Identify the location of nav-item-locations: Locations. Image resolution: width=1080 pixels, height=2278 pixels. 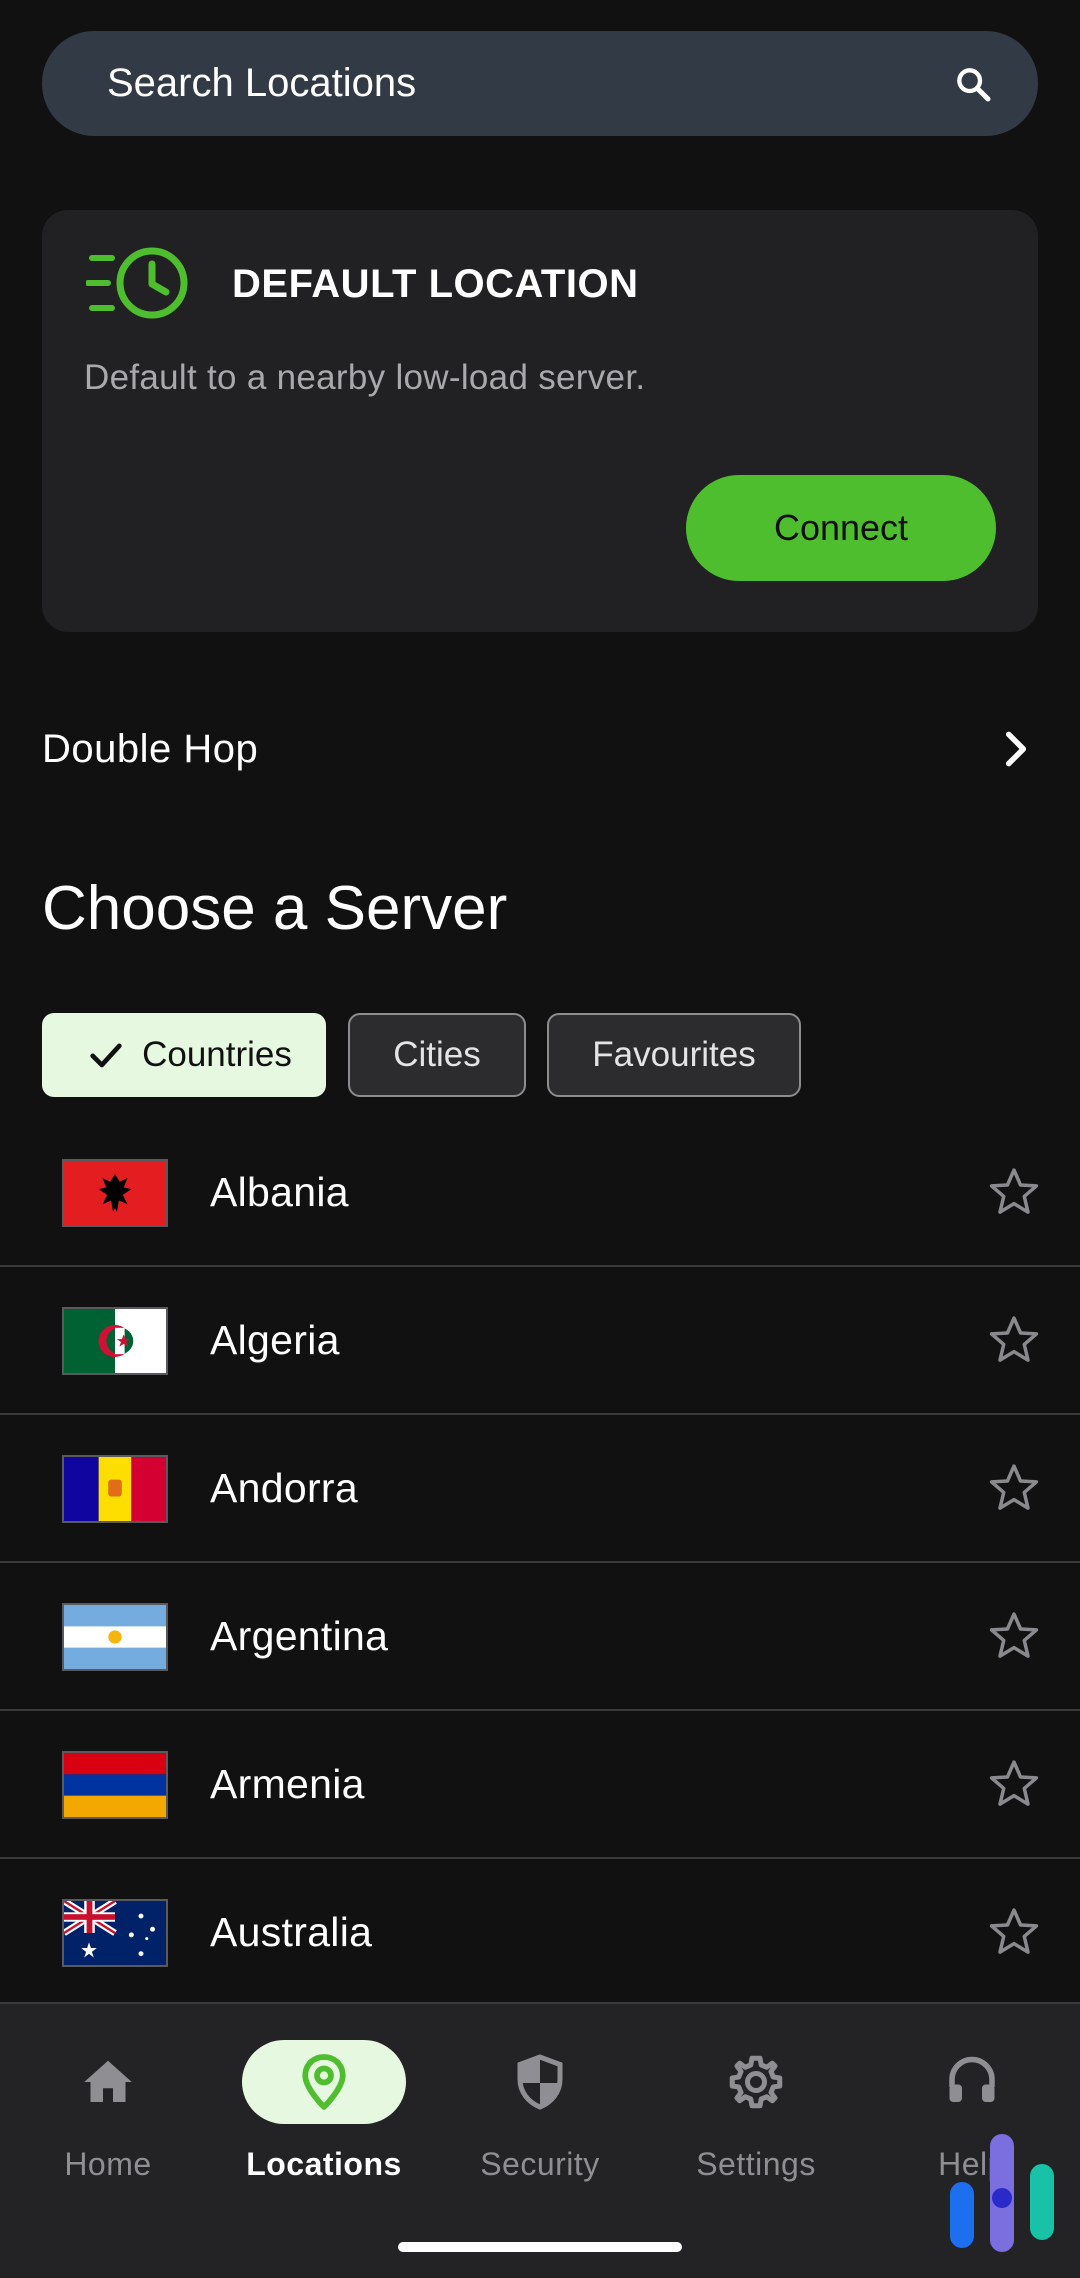
(324, 2124).